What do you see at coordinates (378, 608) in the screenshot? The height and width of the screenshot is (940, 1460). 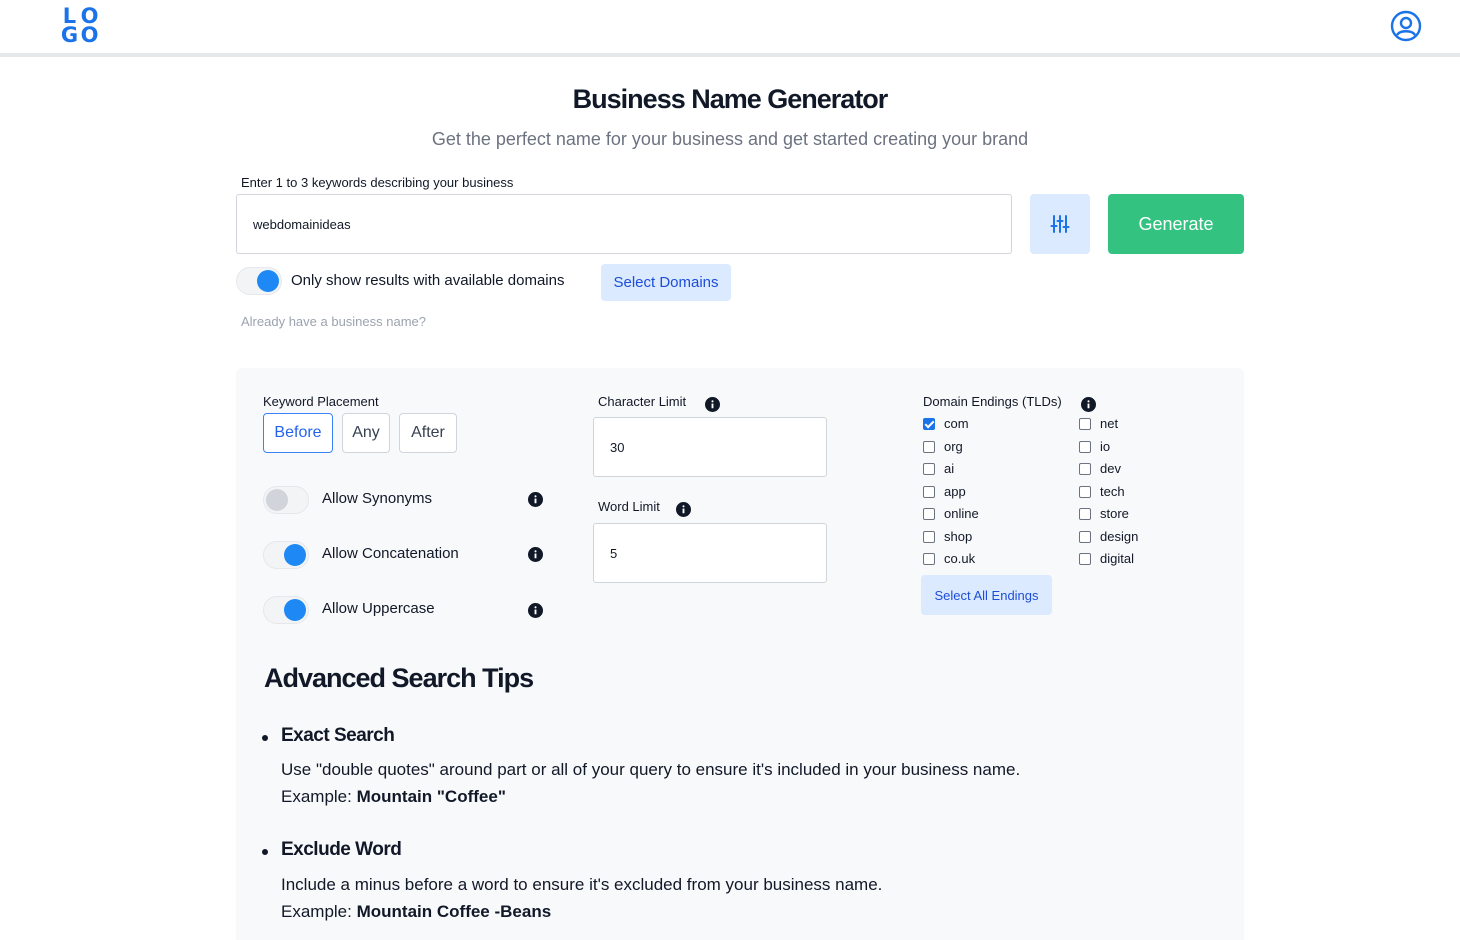 I see `uppercase-label: Allow Uppercase` at bounding box center [378, 608].